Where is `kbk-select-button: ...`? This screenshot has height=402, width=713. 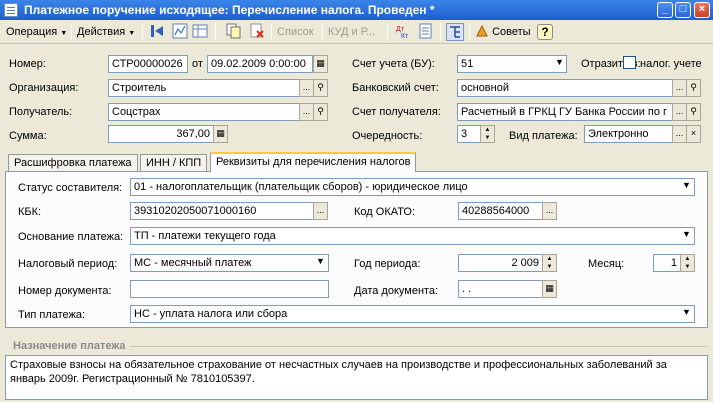 kbk-select-button: ... is located at coordinates (320, 211).